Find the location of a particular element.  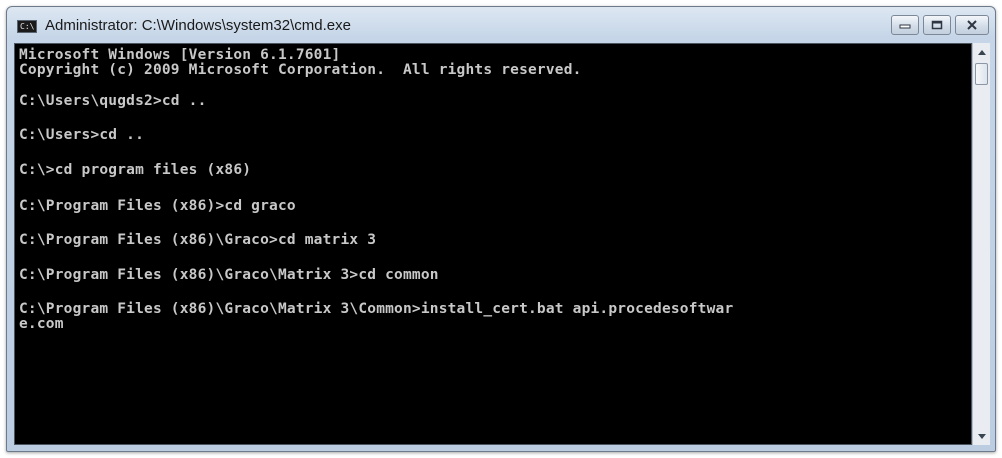

scroll-thumb is located at coordinates (981, 74).